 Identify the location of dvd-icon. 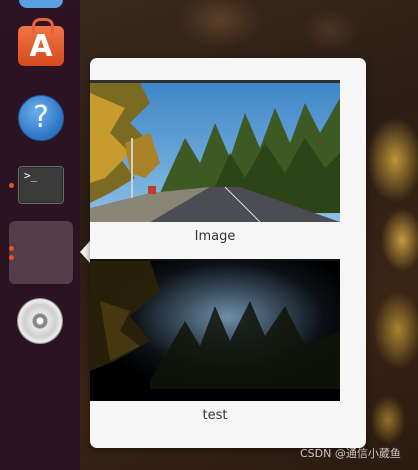
(40, 321).